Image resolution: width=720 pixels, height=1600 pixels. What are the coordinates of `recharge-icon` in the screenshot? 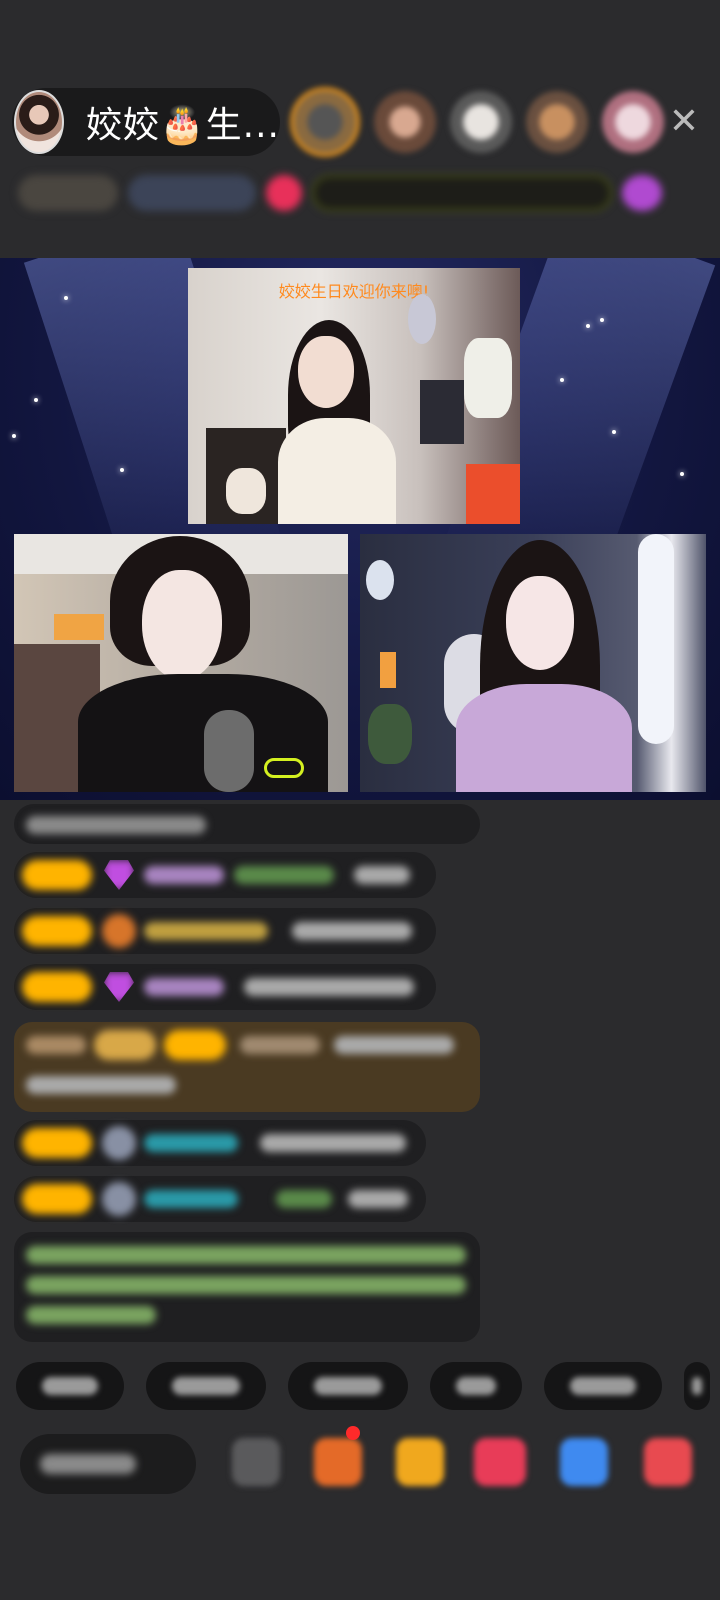 It's located at (500, 1462).